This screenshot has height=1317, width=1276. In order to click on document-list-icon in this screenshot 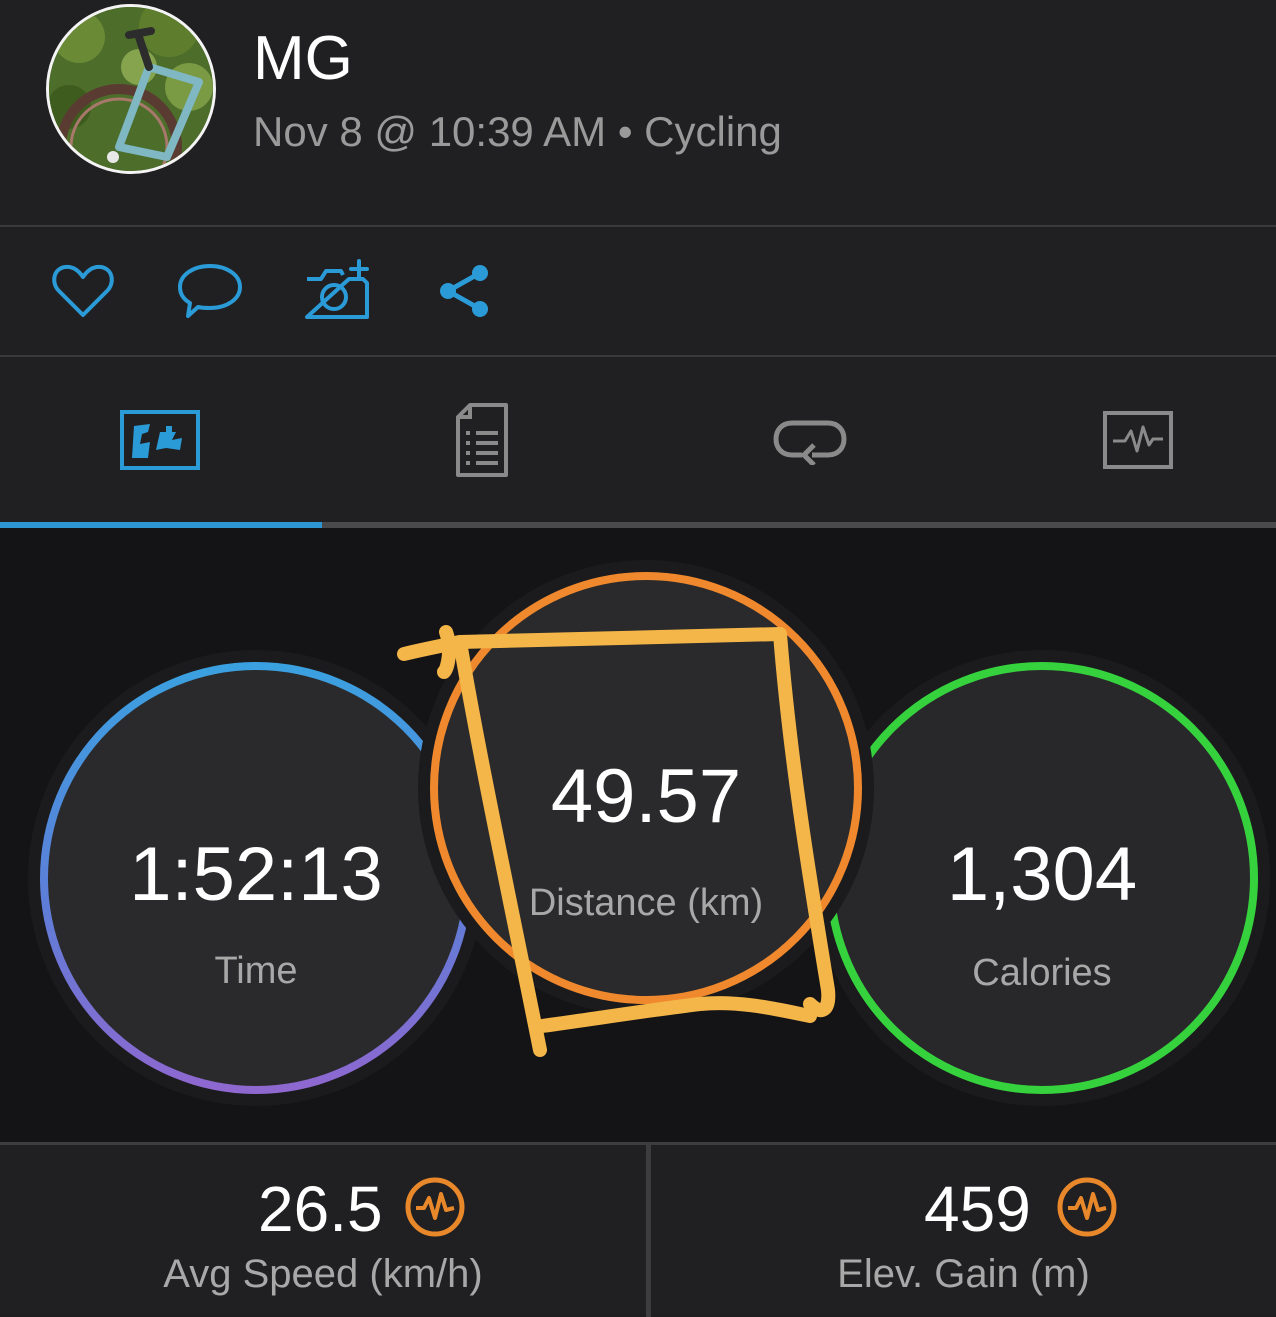, I will do `click(481, 440)`.